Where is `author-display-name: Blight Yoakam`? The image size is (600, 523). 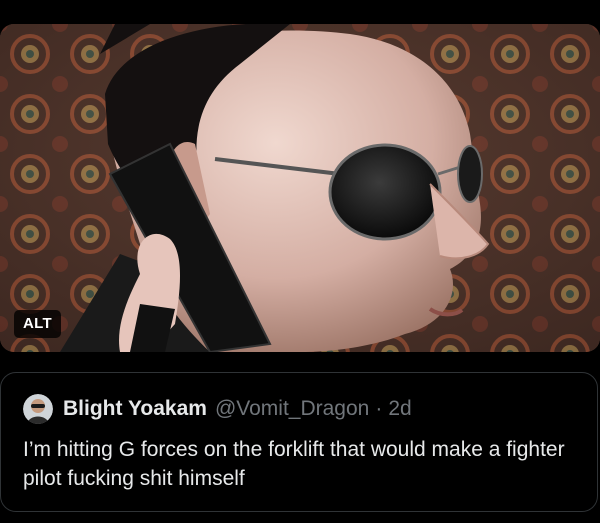 author-display-name: Blight Yoakam is located at coordinates (135, 409).